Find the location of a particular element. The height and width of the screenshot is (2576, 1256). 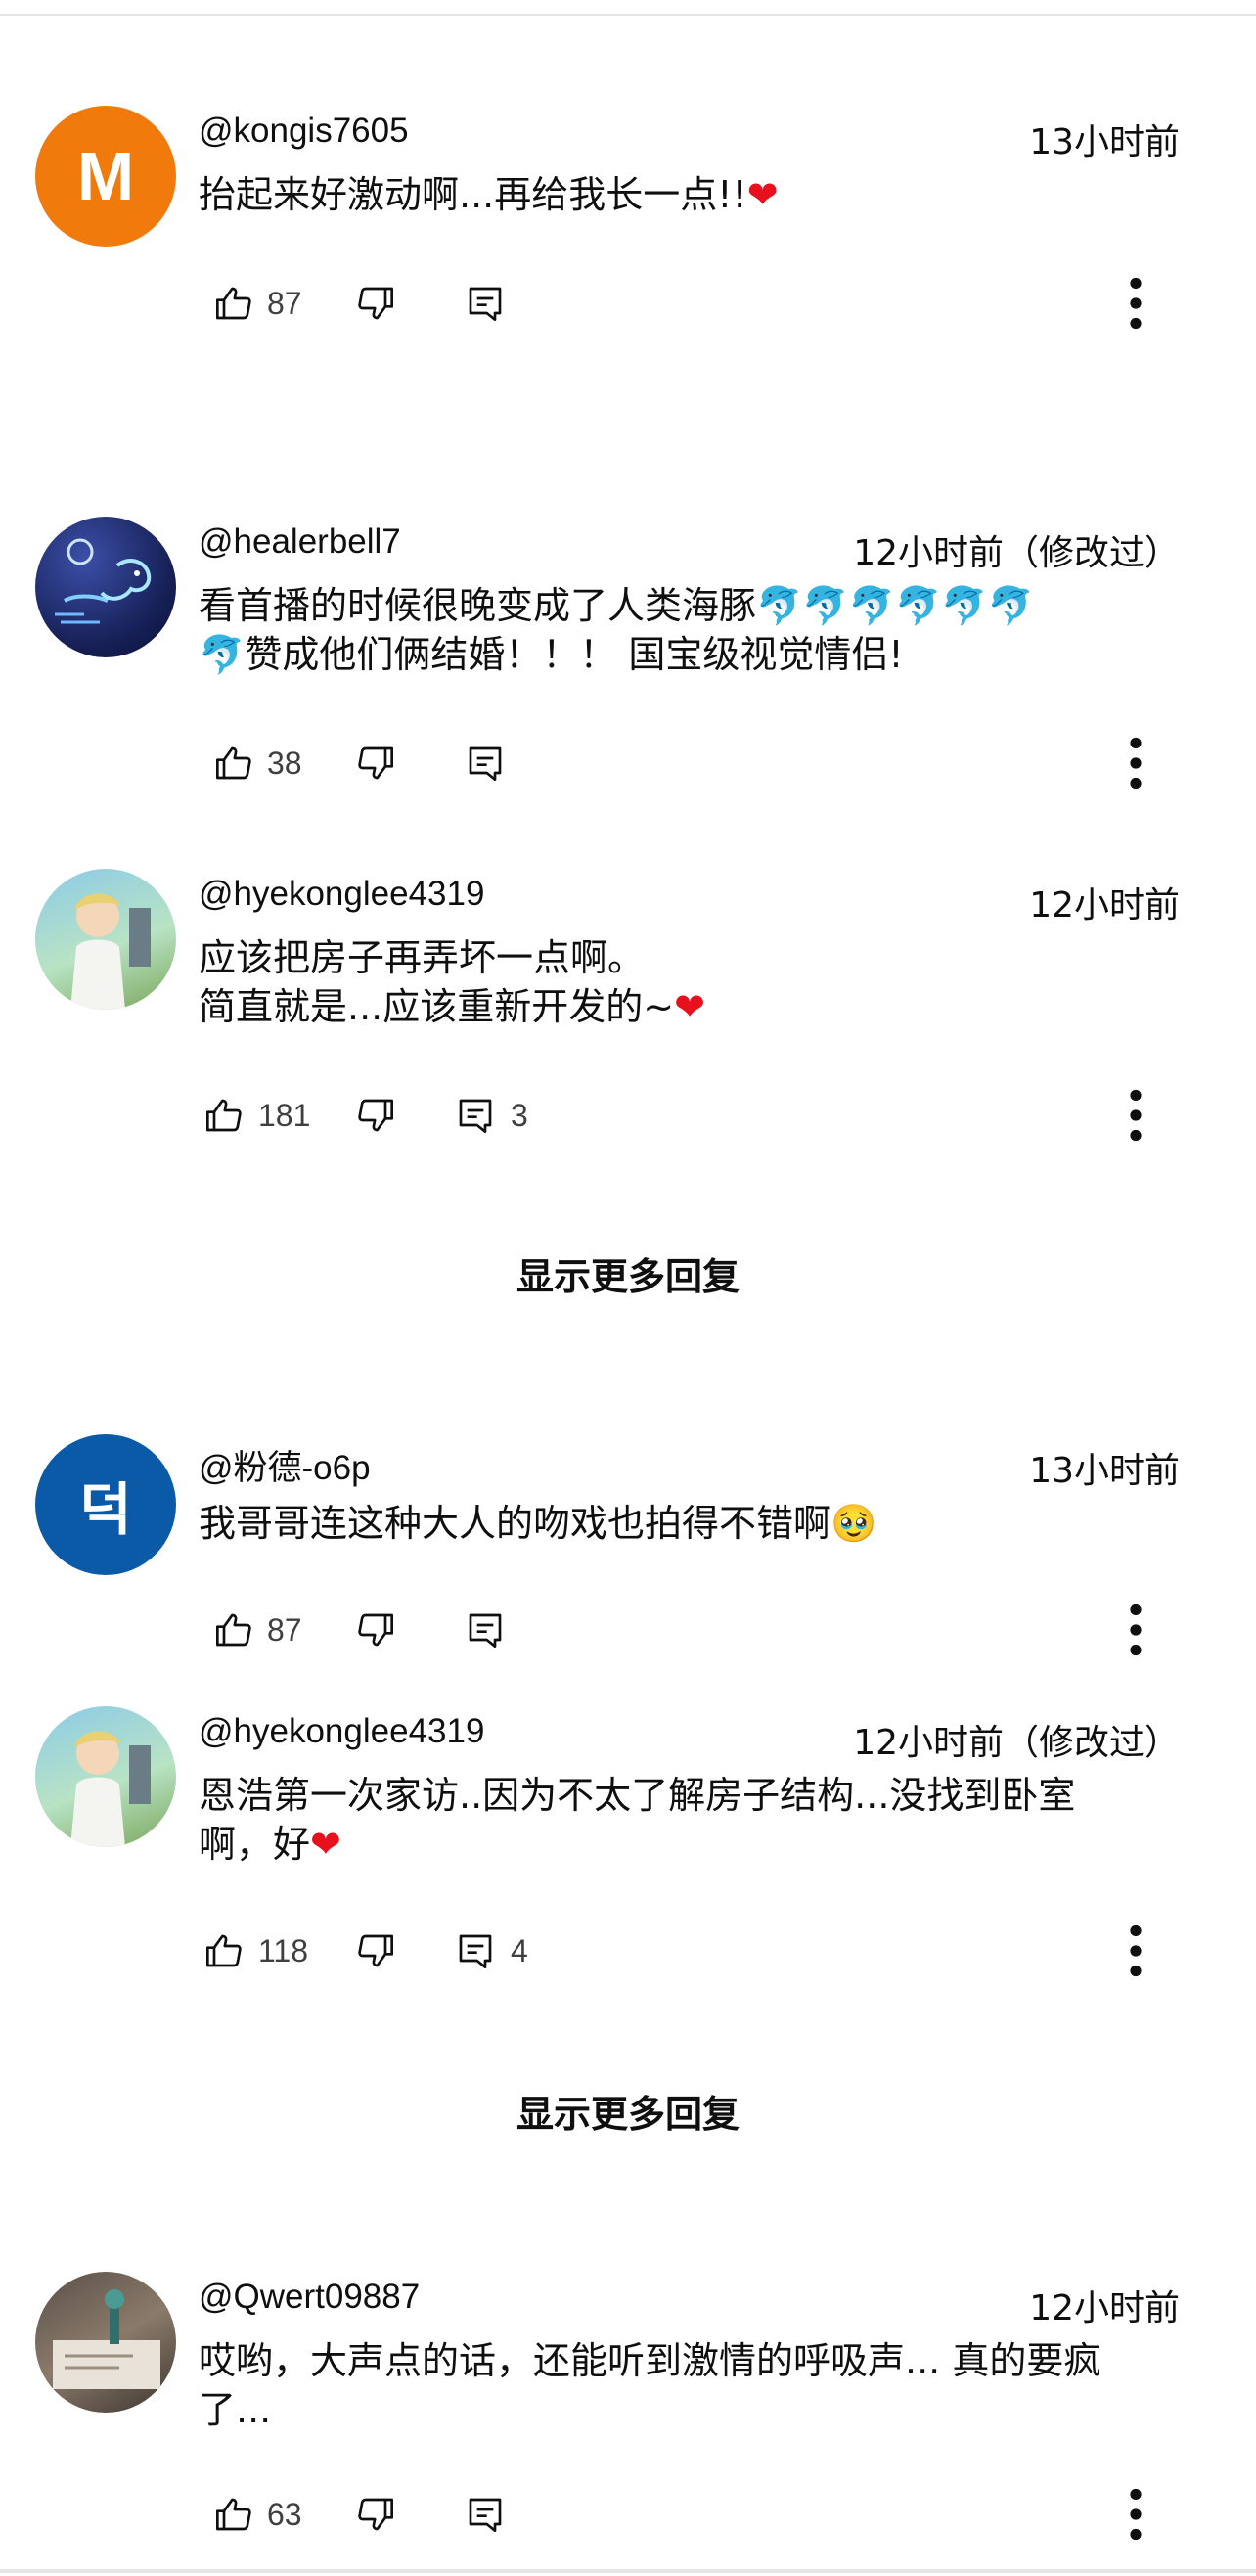

comment-text: 应该把房子再弄坏一点啊。 简直就是...应该重新开发的~❤ is located at coordinates (693, 982).